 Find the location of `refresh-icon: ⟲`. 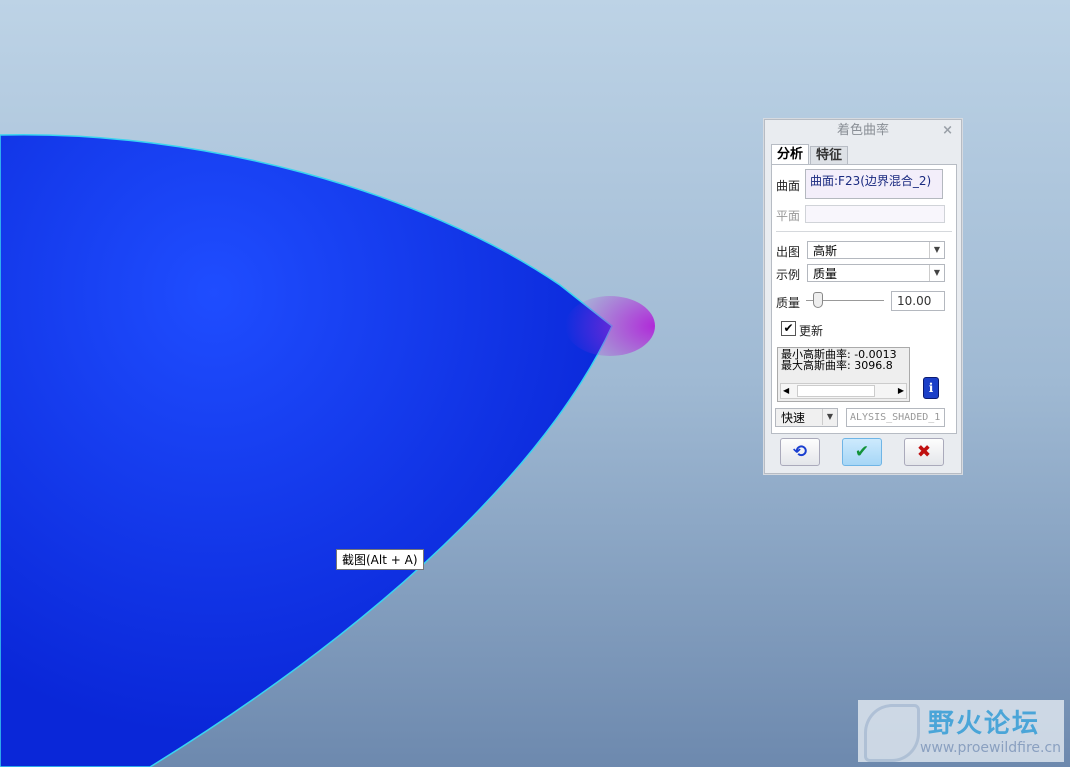

refresh-icon: ⟲ is located at coordinates (800, 452).